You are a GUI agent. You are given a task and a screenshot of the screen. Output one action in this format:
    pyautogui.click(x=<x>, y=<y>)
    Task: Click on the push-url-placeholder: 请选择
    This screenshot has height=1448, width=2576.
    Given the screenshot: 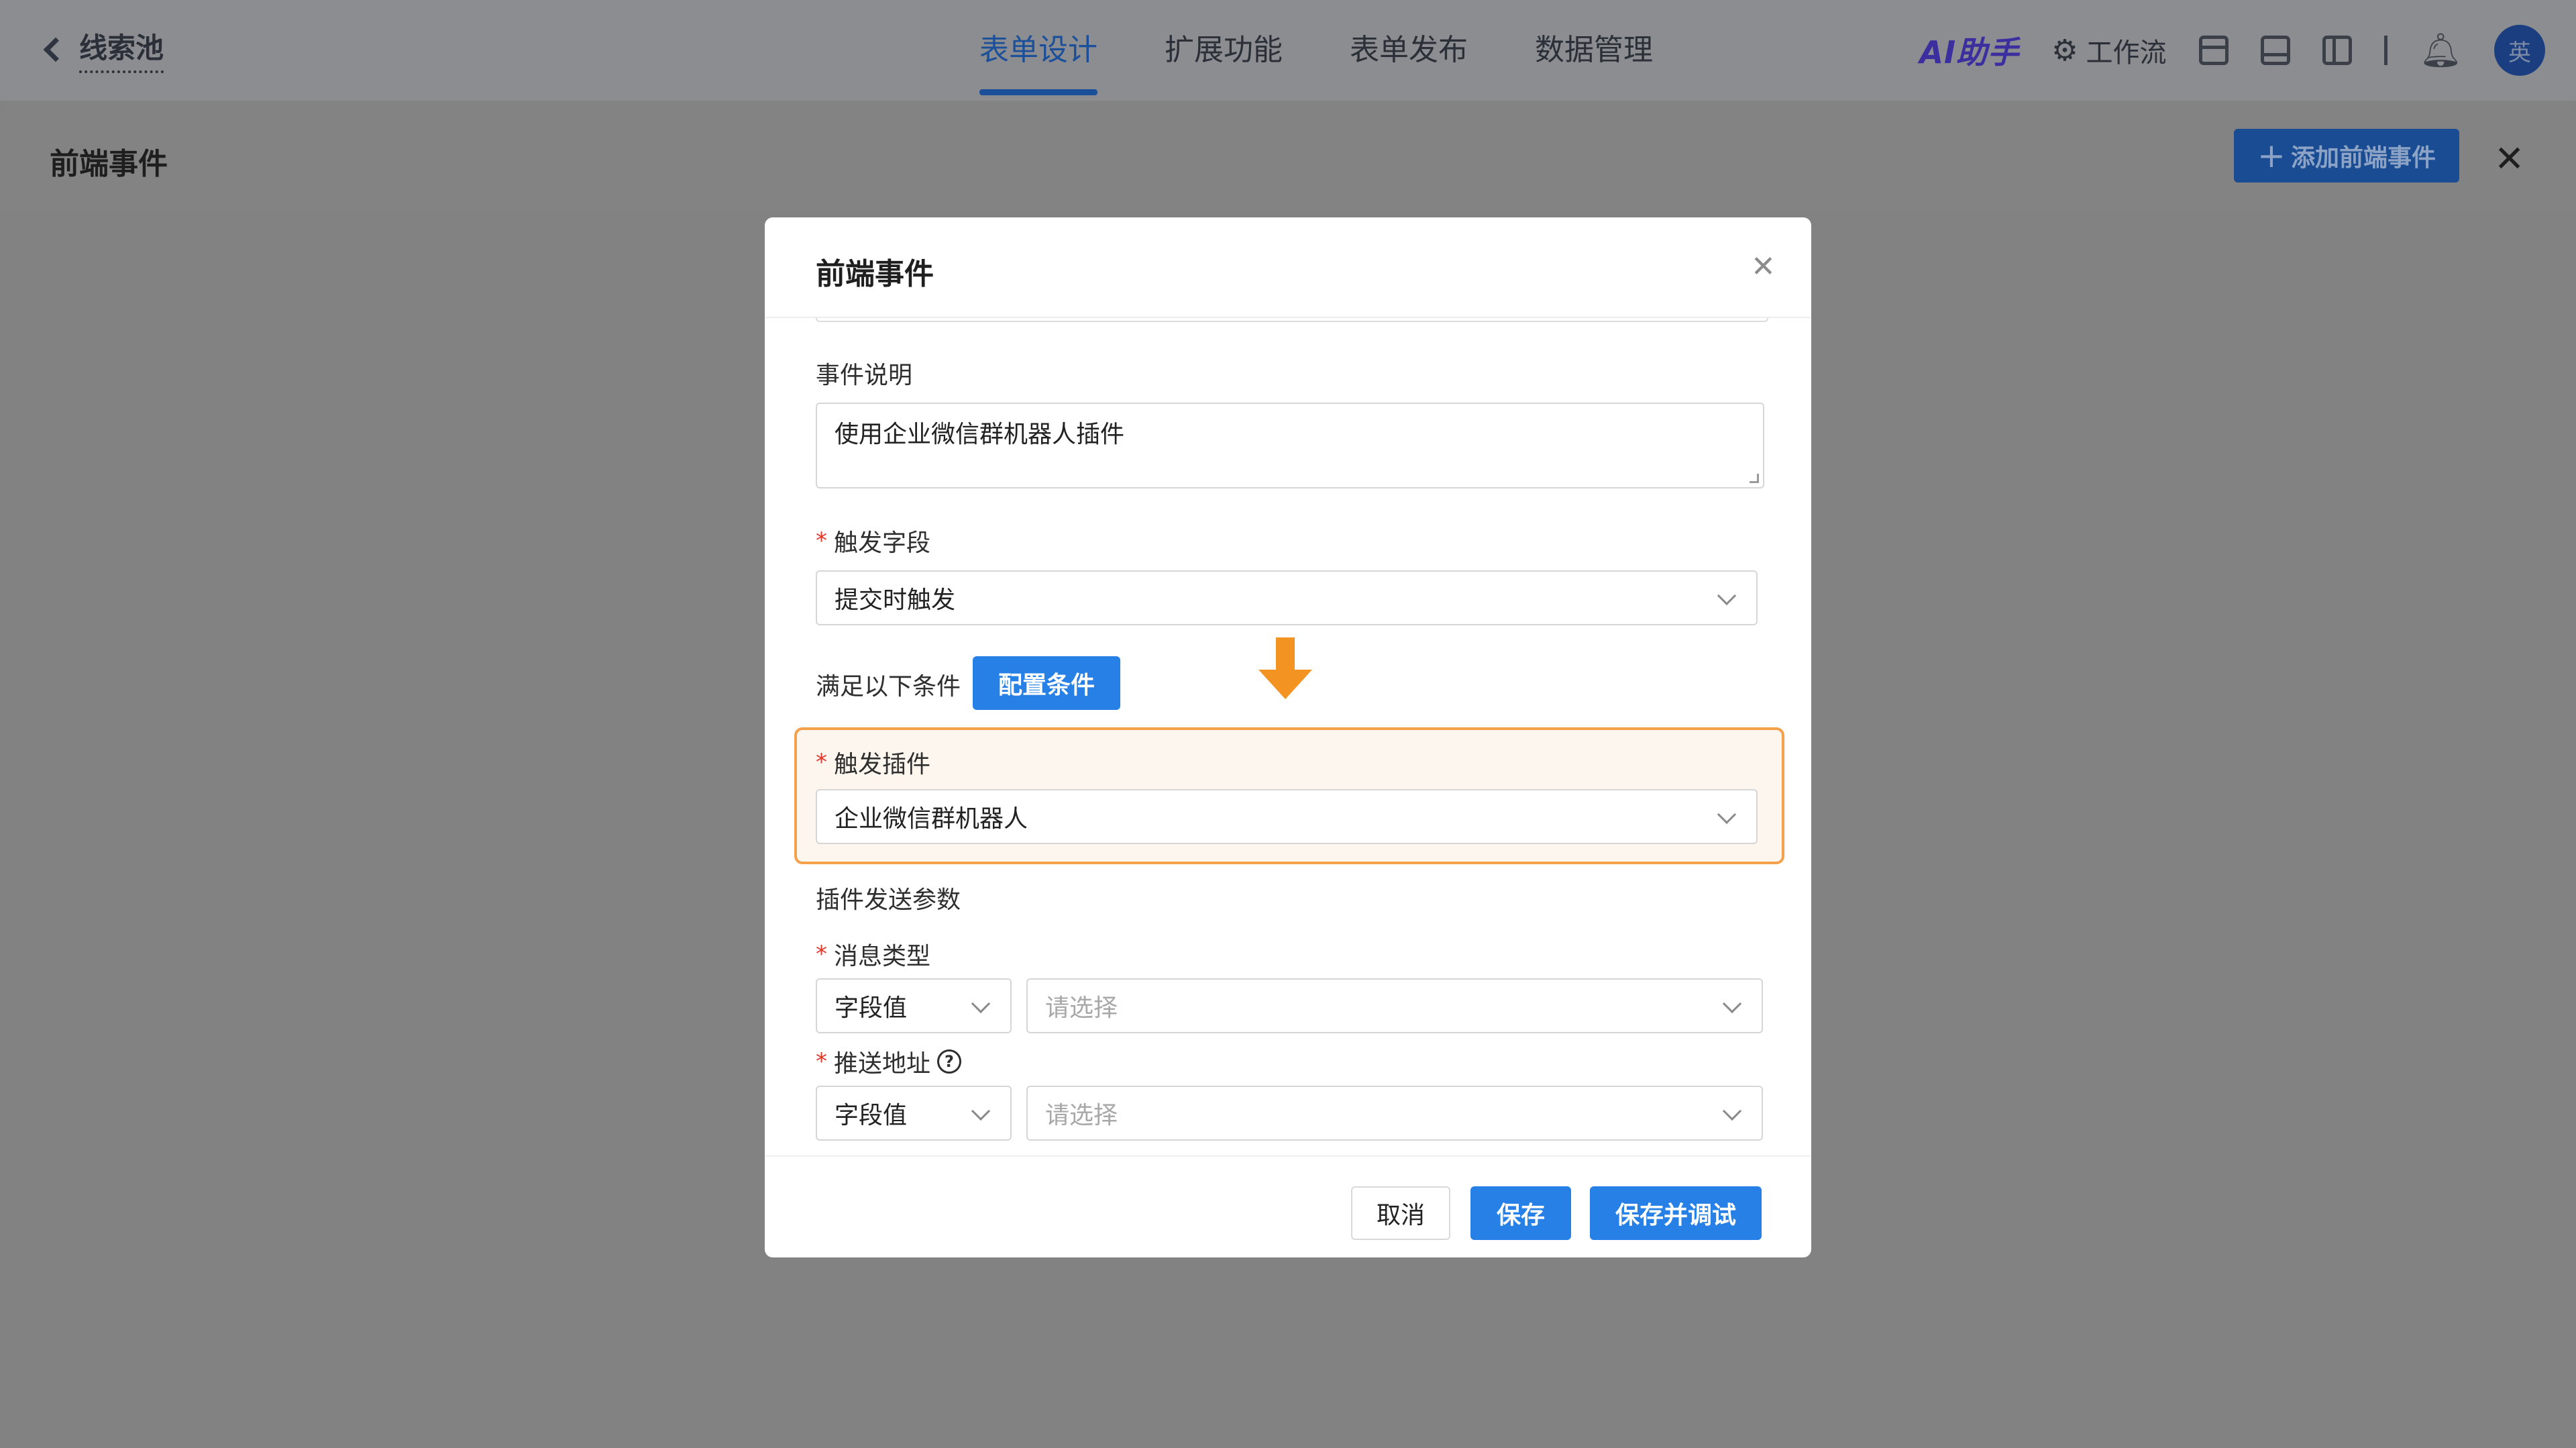 What is the action you would take?
    pyautogui.click(x=1081, y=1115)
    